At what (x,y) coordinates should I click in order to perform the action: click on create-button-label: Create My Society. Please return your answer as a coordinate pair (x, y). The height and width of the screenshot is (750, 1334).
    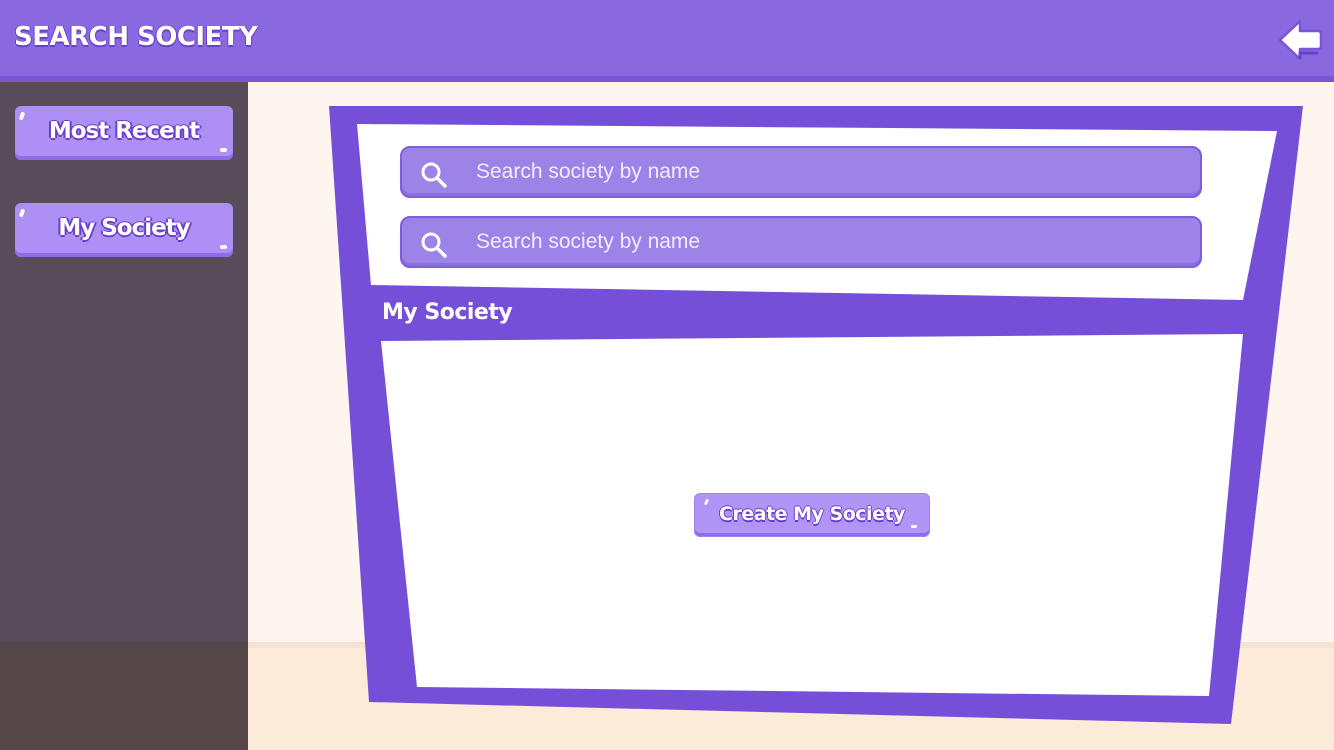
    Looking at the image, I should click on (812, 513).